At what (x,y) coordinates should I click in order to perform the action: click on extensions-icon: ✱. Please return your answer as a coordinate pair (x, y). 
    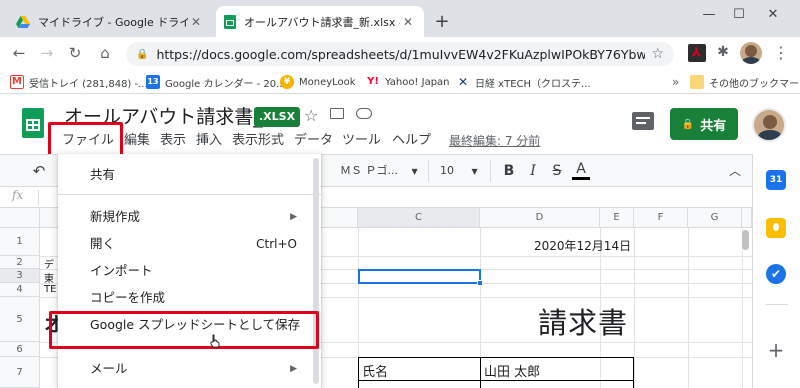
    Looking at the image, I should click on (723, 53).